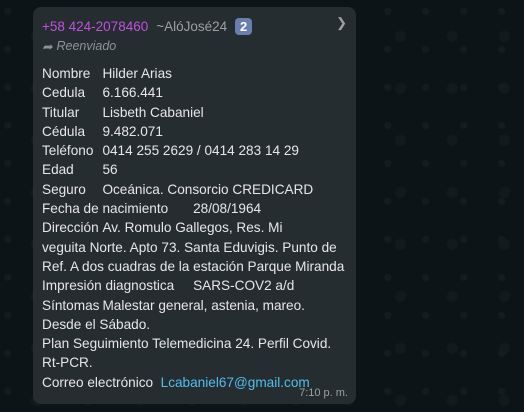 This screenshot has width=524, height=412. I want to click on text-line: Nombre Hilder Arias, so click(107, 73).